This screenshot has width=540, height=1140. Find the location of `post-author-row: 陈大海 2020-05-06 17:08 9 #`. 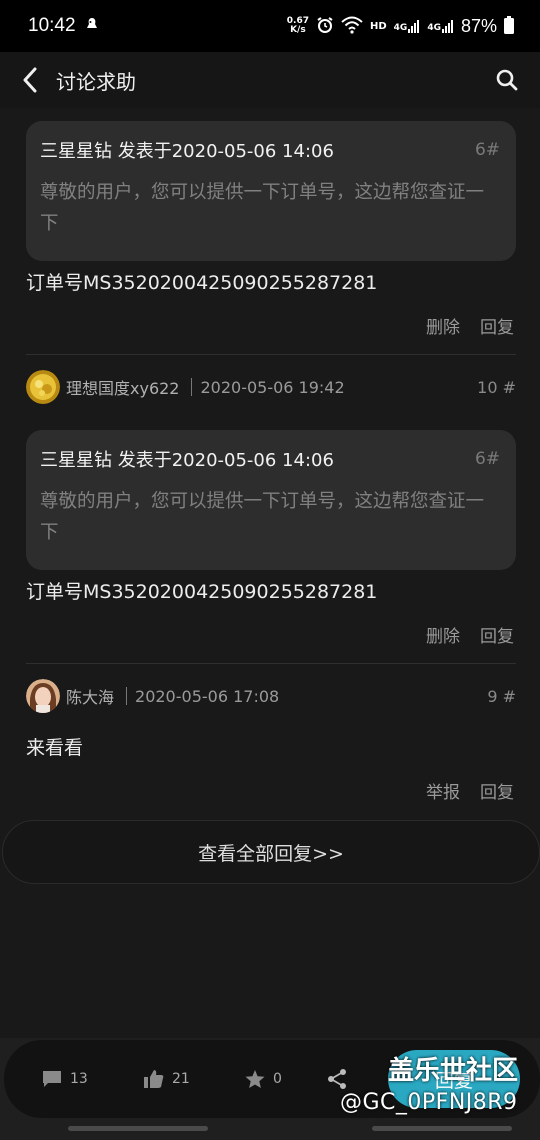

post-author-row: 陈大海 2020-05-06 17:08 9 # is located at coordinates (271, 696).